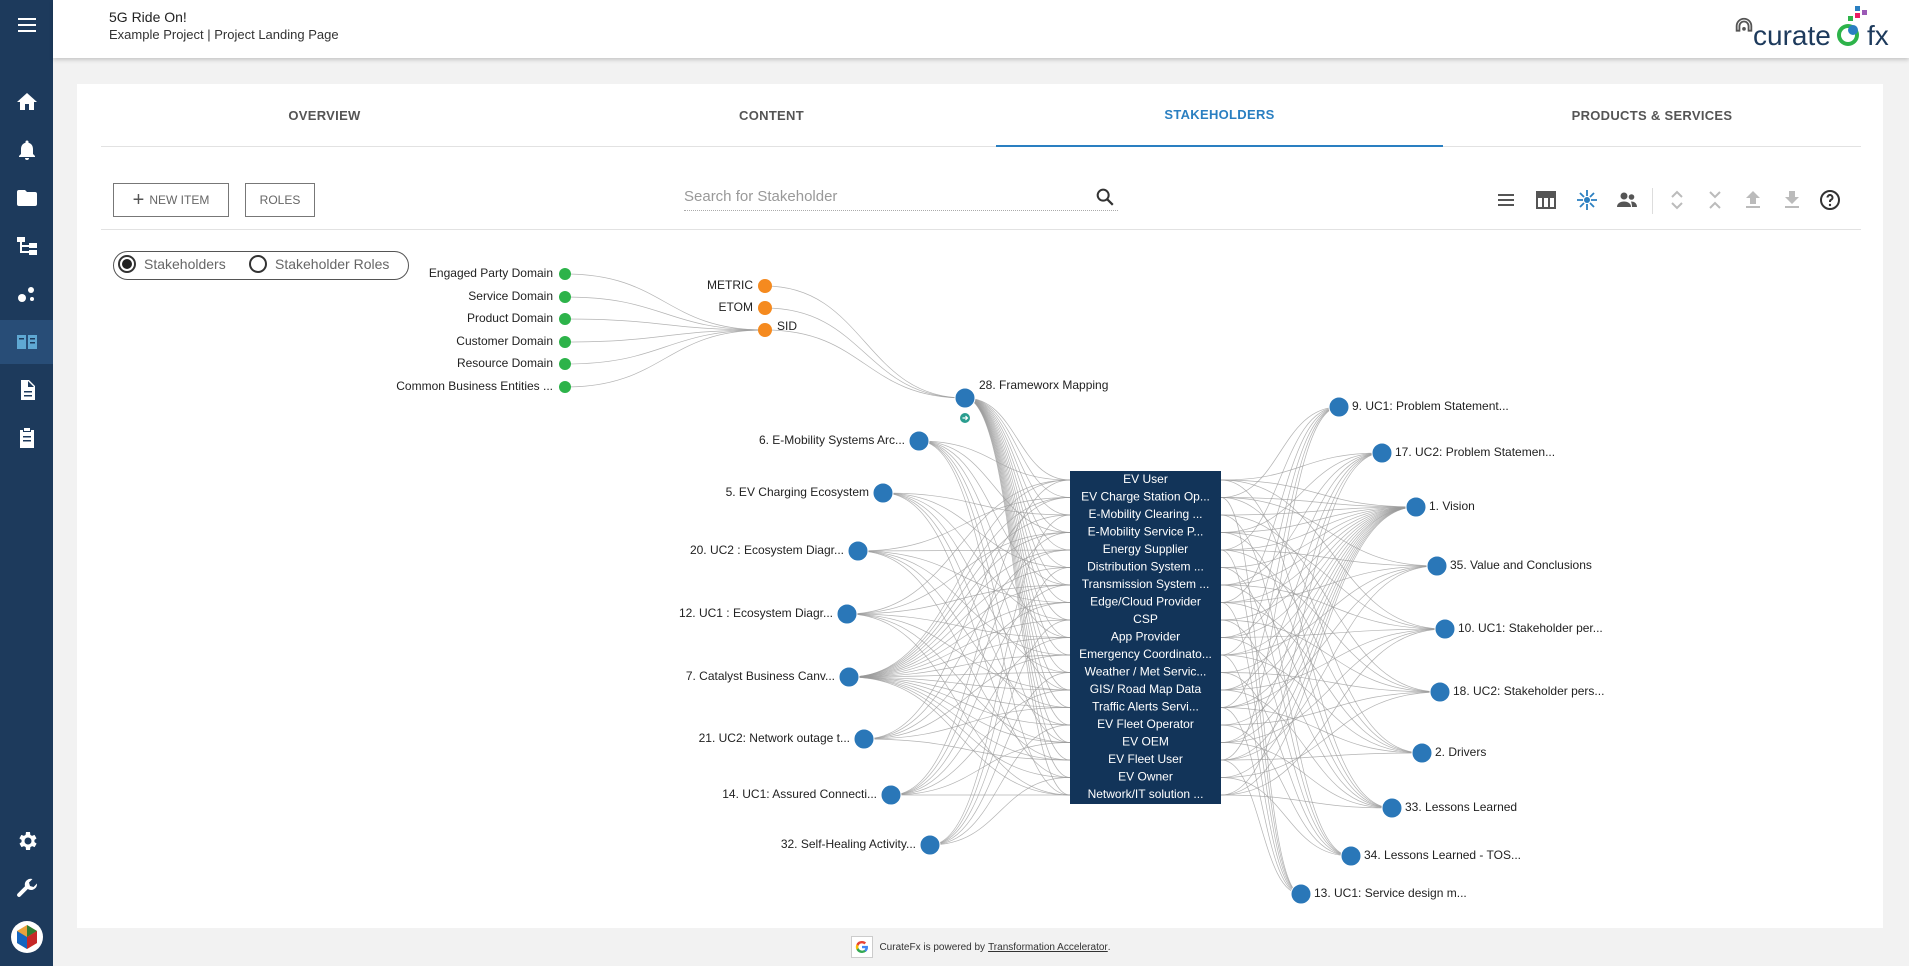 The width and height of the screenshot is (1909, 966). What do you see at coordinates (1146, 689) in the screenshot?
I see `stakeholder-item: GIS/ Road Map Data` at bounding box center [1146, 689].